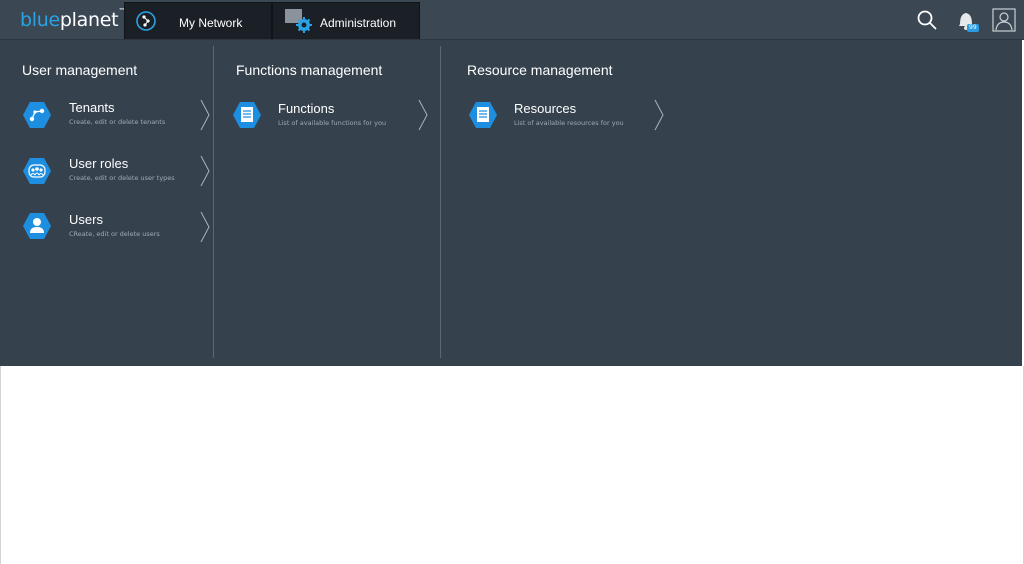 The height and width of the screenshot is (564, 1024). I want to click on menu-item-tenants: Tenants Create, edit or delete tenants, so click(117, 119).